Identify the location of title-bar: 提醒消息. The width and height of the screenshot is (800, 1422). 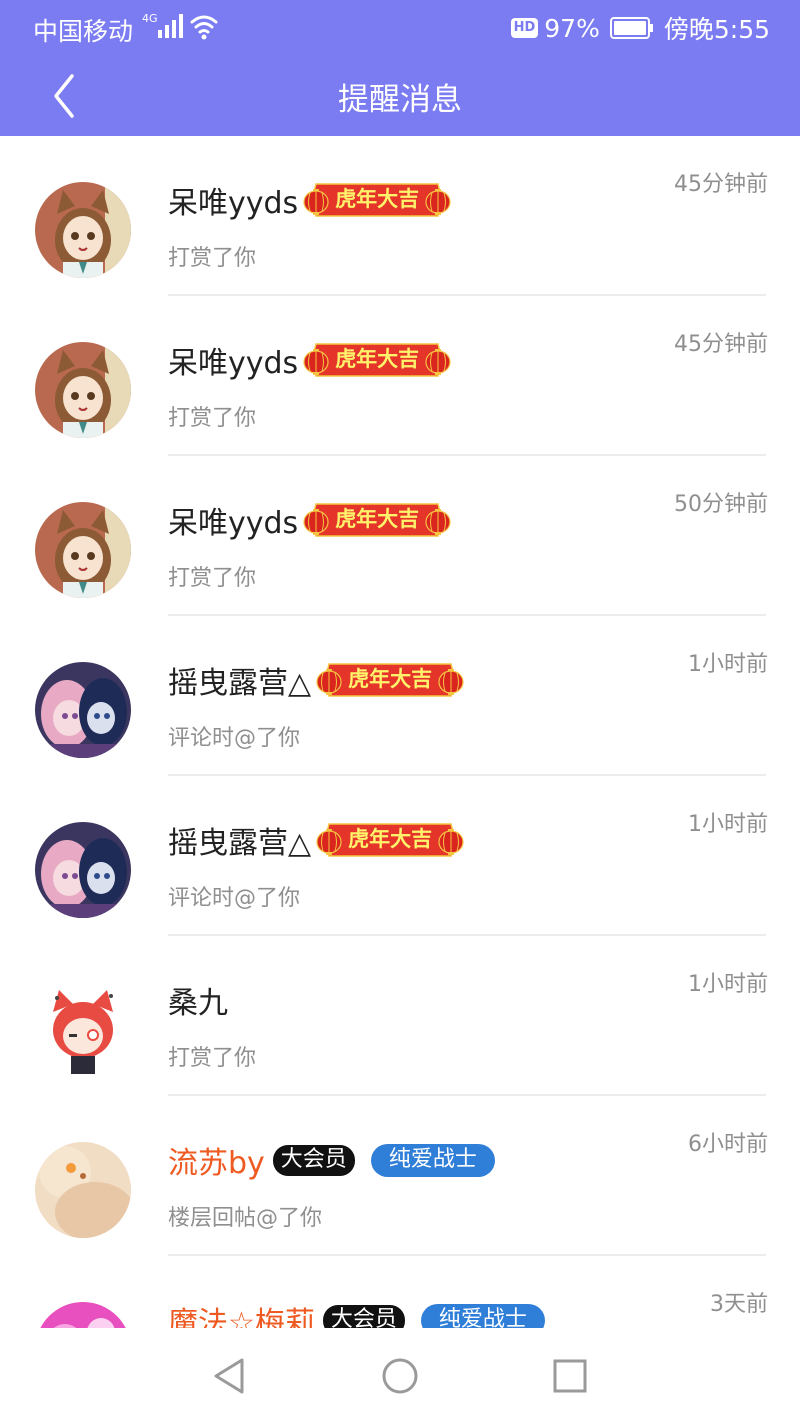
(400, 96).